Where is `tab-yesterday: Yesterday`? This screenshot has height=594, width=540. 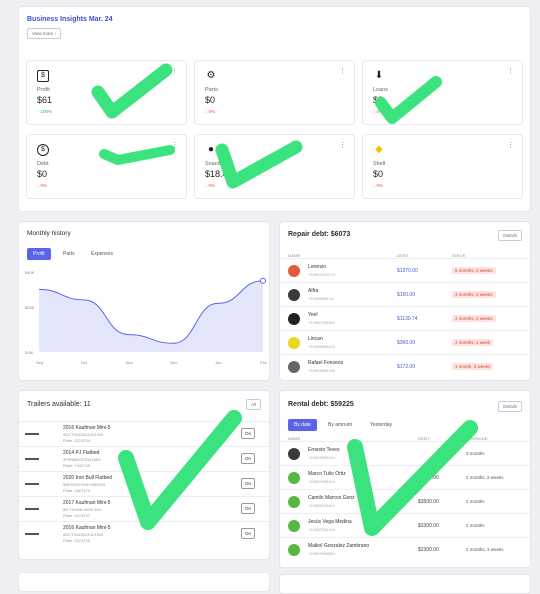 tab-yesterday: Yesterday is located at coordinates (381, 425).